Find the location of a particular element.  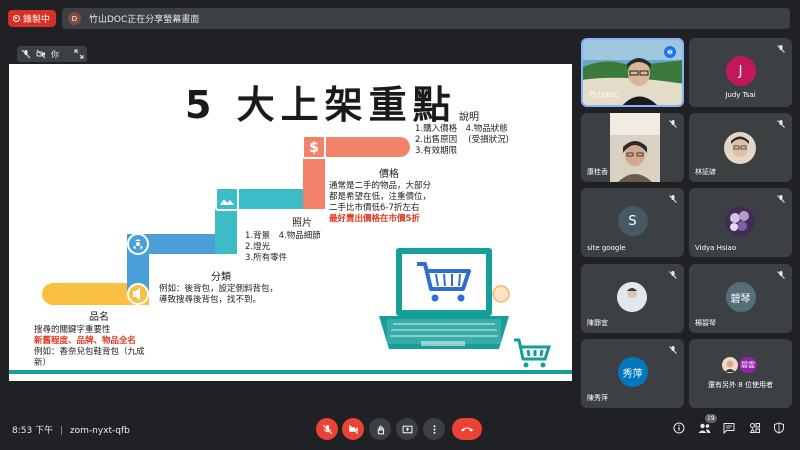

participant-tile: 陳靜宜 is located at coordinates (632, 298).